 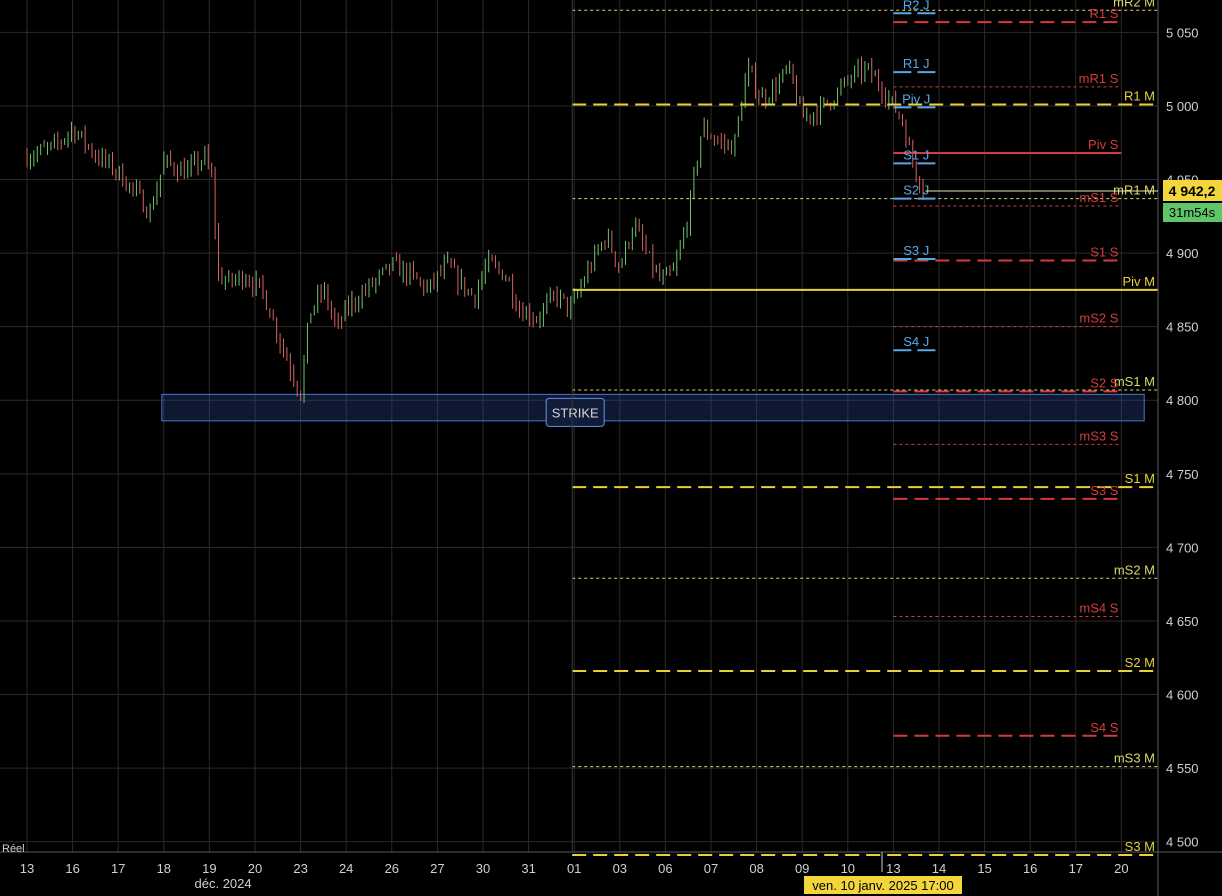 What do you see at coordinates (528, 868) in the screenshot?
I see `x-tick-label: 31` at bounding box center [528, 868].